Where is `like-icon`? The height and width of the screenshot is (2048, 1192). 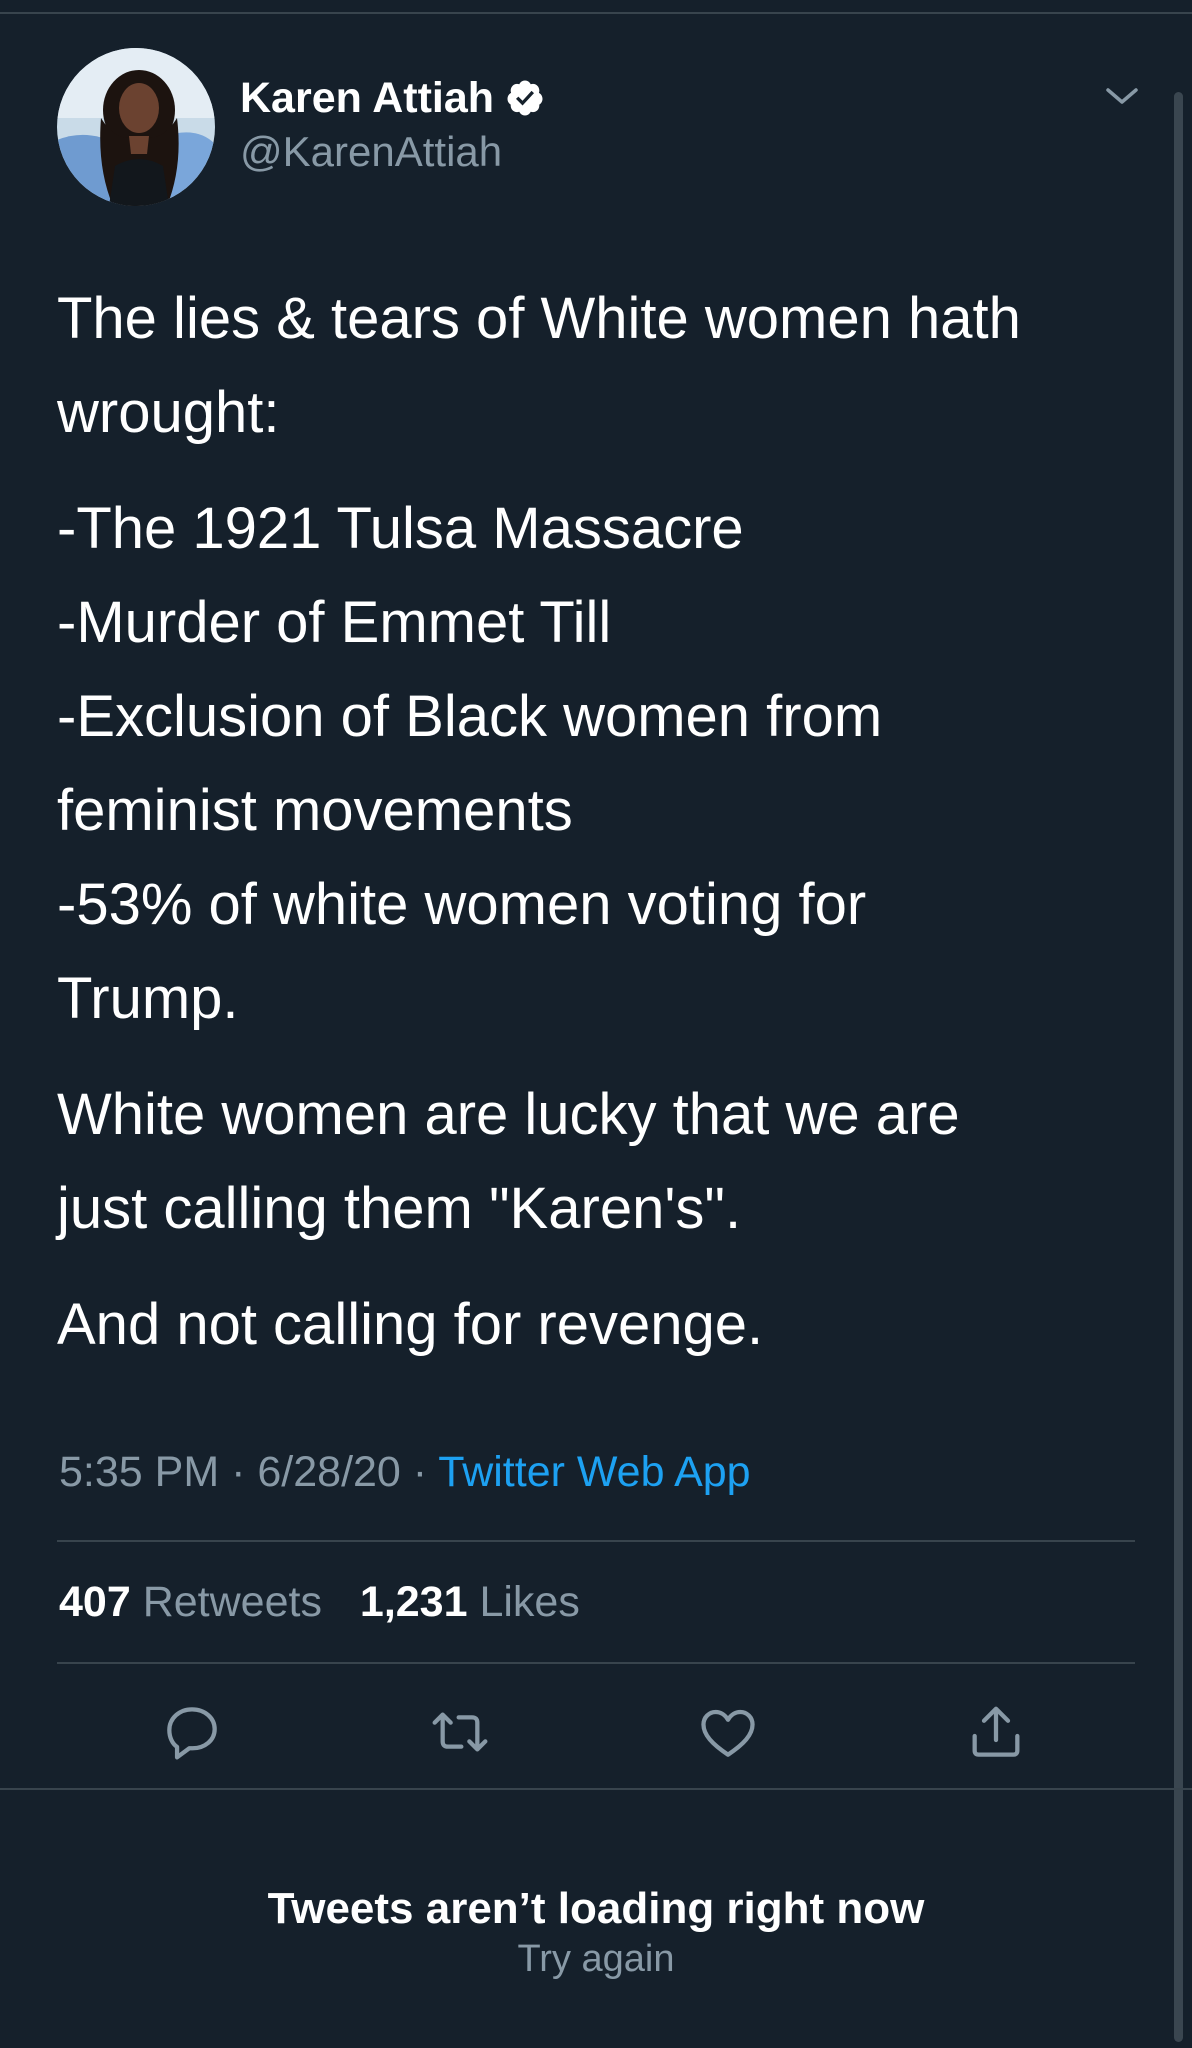 like-icon is located at coordinates (728, 1733).